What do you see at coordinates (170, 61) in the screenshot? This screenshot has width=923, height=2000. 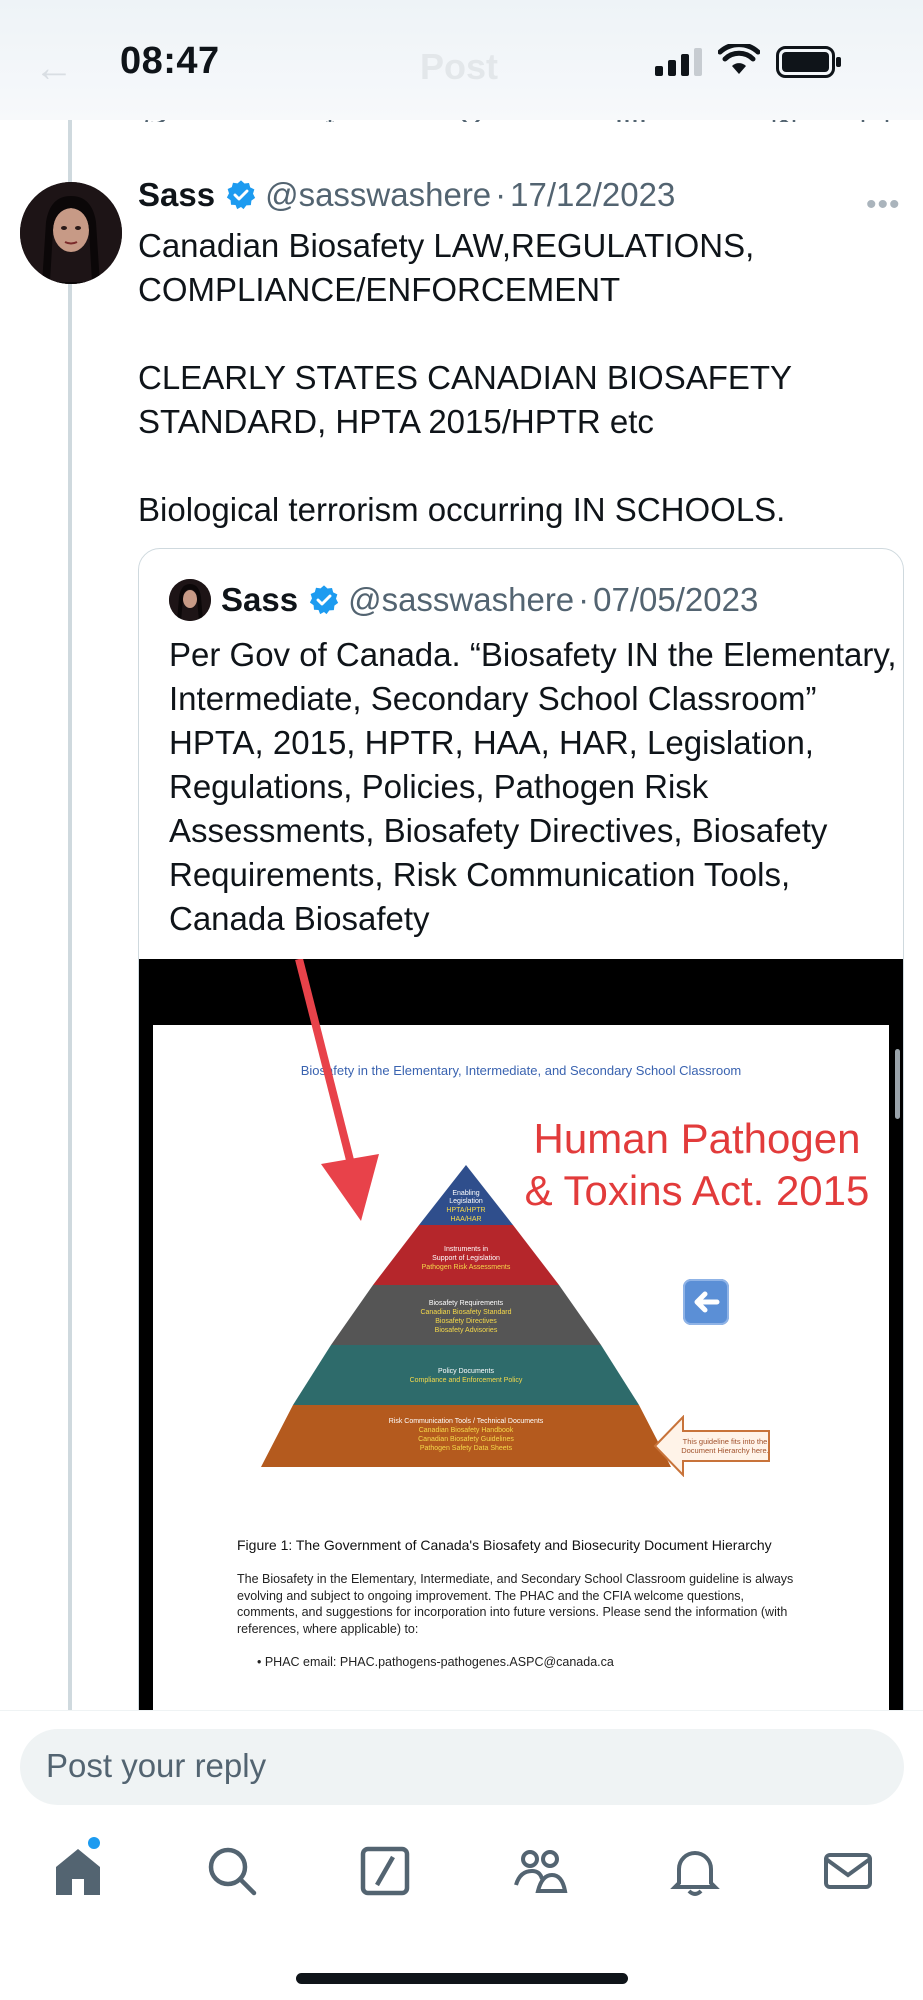 I see `status-time: 08:47` at bounding box center [170, 61].